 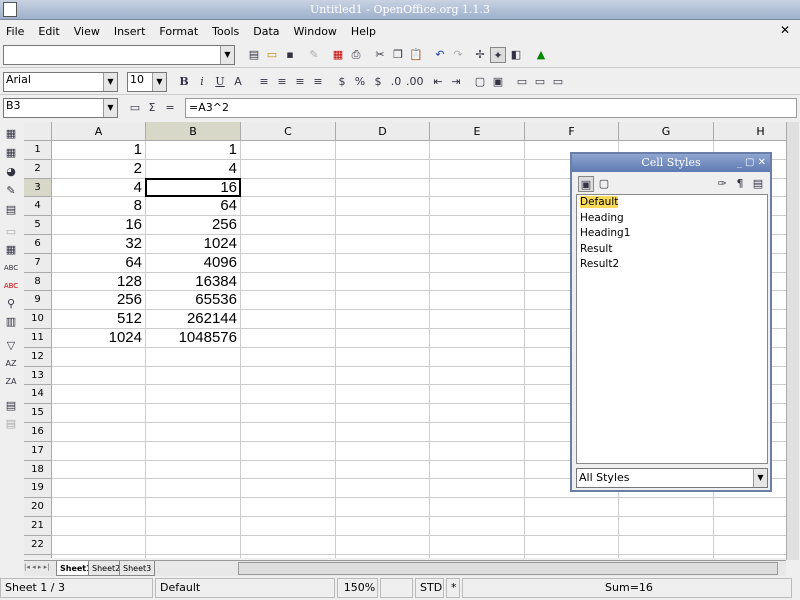 I want to click on cell-D22, so click(x=383, y=545).